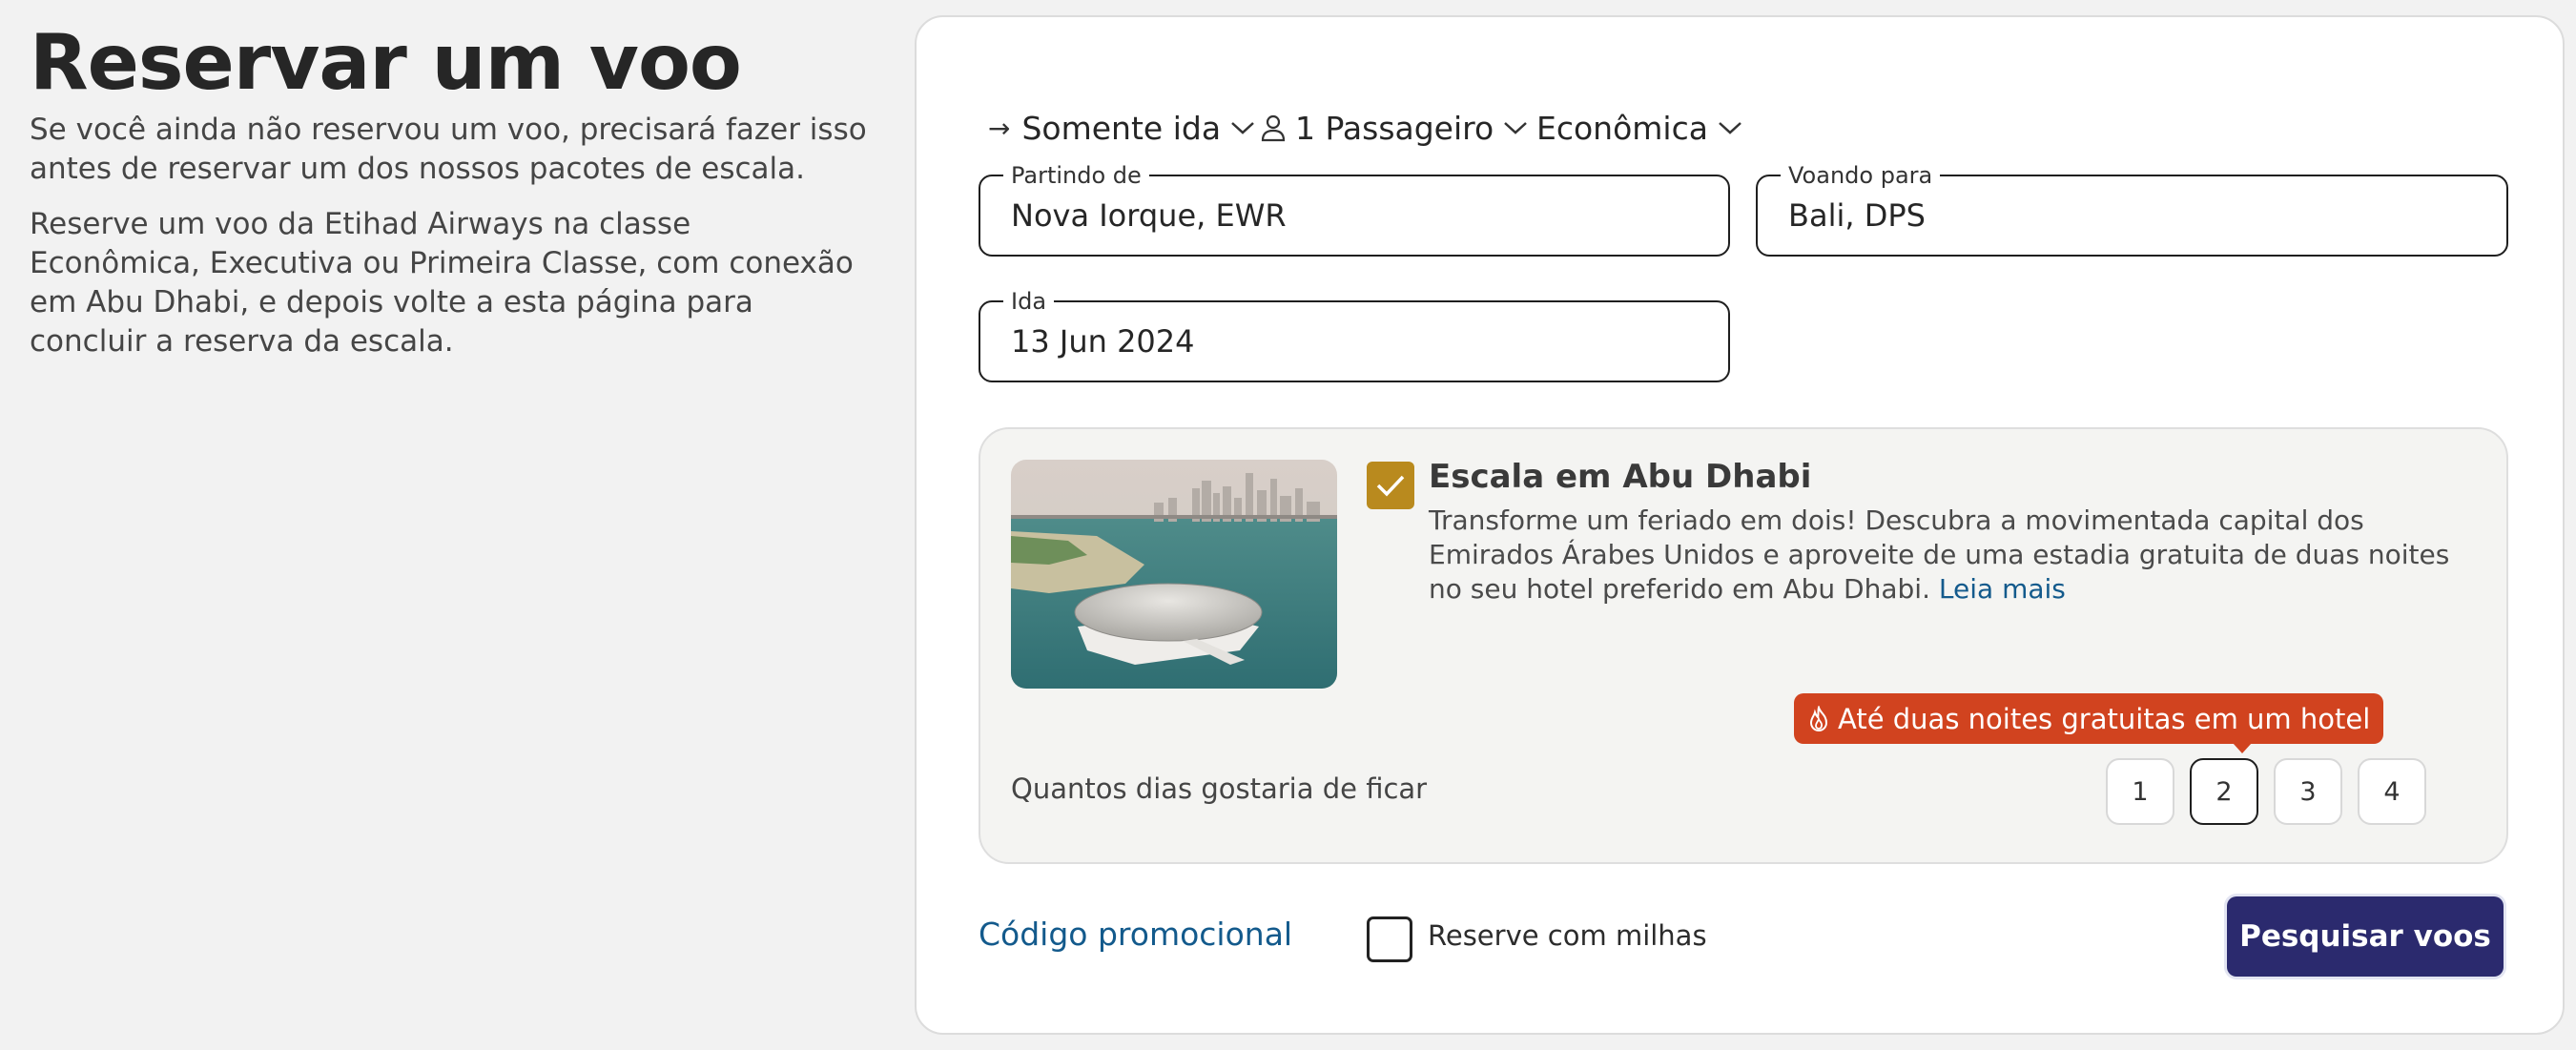  I want to click on badge-pointer, so click(2242, 748).